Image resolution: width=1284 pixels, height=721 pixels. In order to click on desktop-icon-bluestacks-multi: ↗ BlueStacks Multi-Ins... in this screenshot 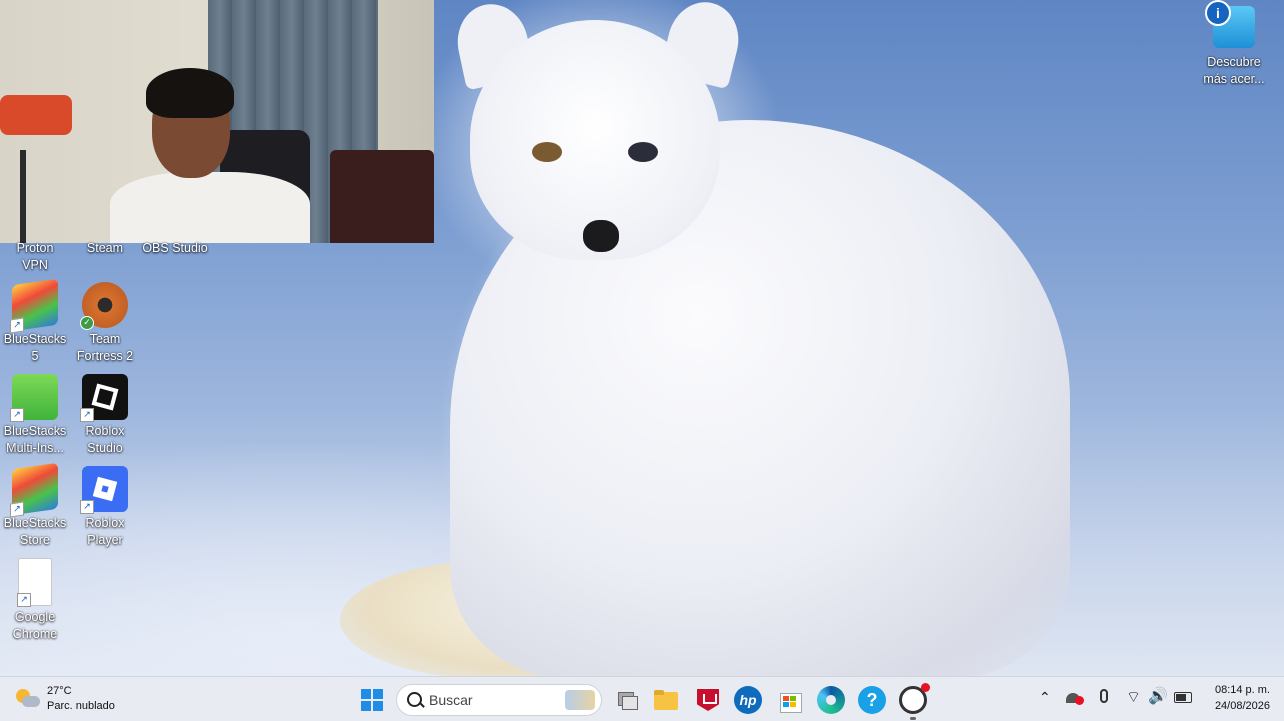, I will do `click(35, 415)`.